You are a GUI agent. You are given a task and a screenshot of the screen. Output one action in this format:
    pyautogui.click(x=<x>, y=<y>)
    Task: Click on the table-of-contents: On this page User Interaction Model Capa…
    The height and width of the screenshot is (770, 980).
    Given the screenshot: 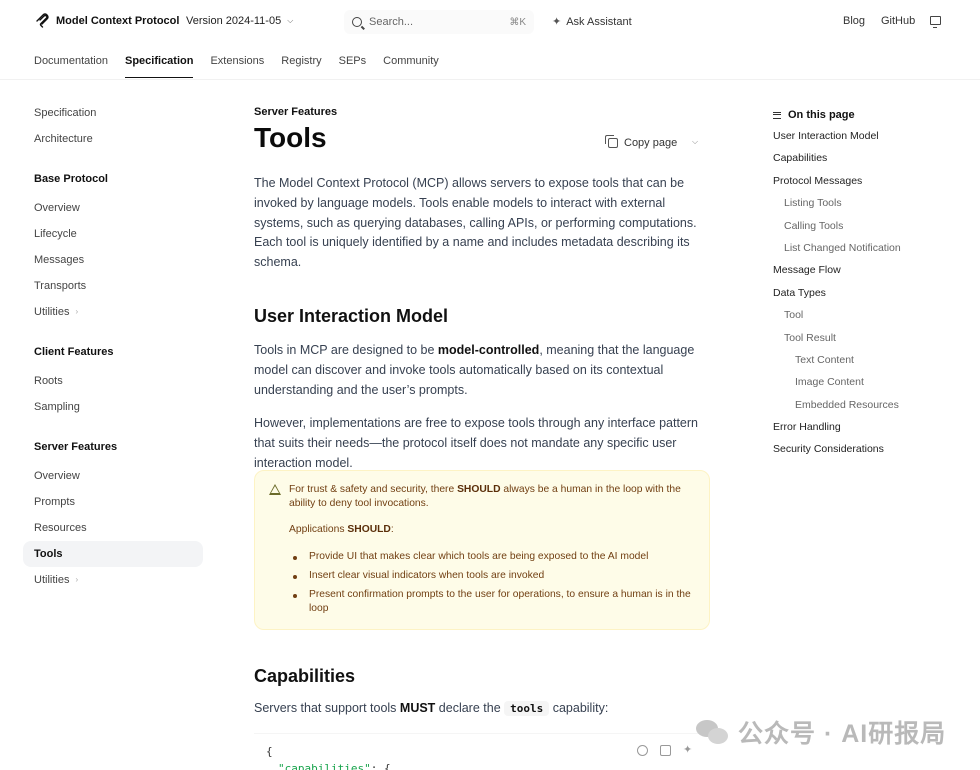 What is the action you would take?
    pyautogui.click(x=873, y=284)
    